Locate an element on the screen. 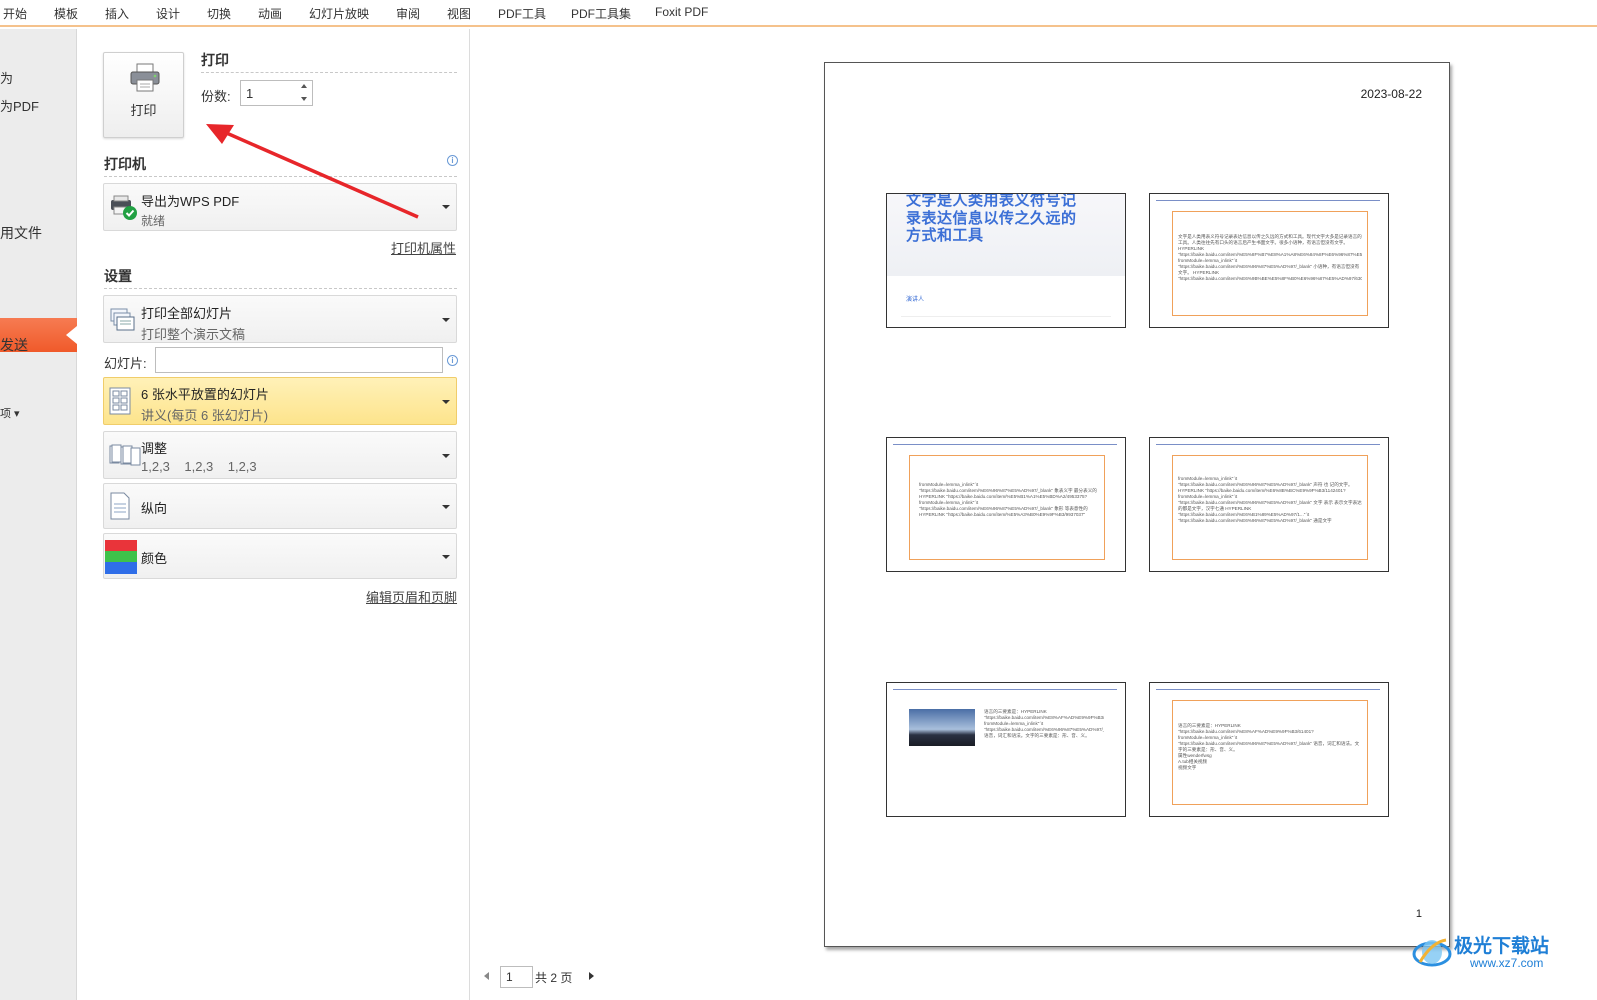  portrait-page-icon is located at coordinates (120, 508).